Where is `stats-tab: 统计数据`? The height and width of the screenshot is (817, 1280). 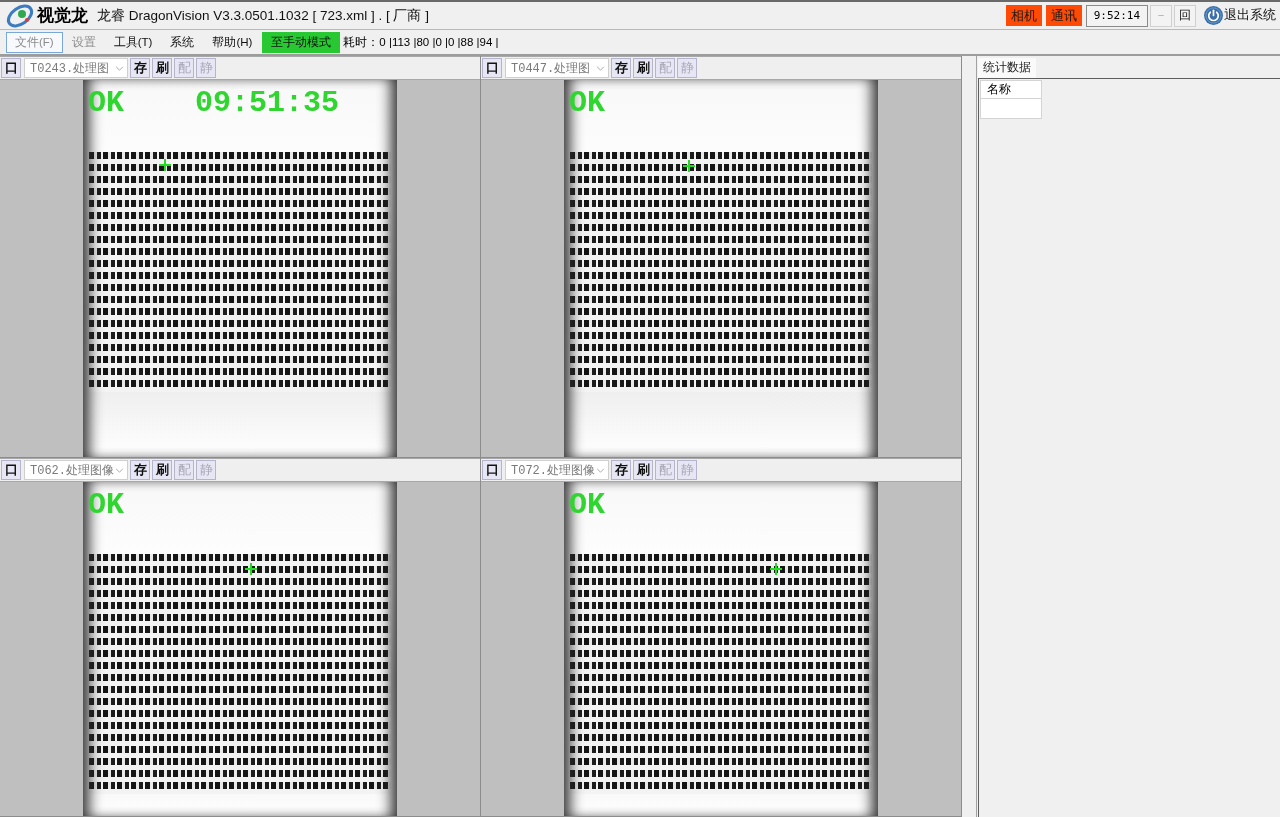
stats-tab: 统计数据 is located at coordinates (1007, 68).